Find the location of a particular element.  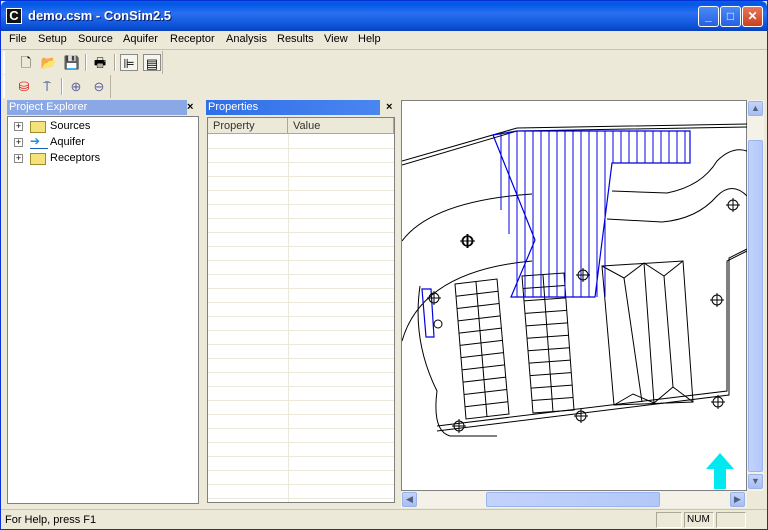

scroll-right-button: ▶ is located at coordinates (737, 499).